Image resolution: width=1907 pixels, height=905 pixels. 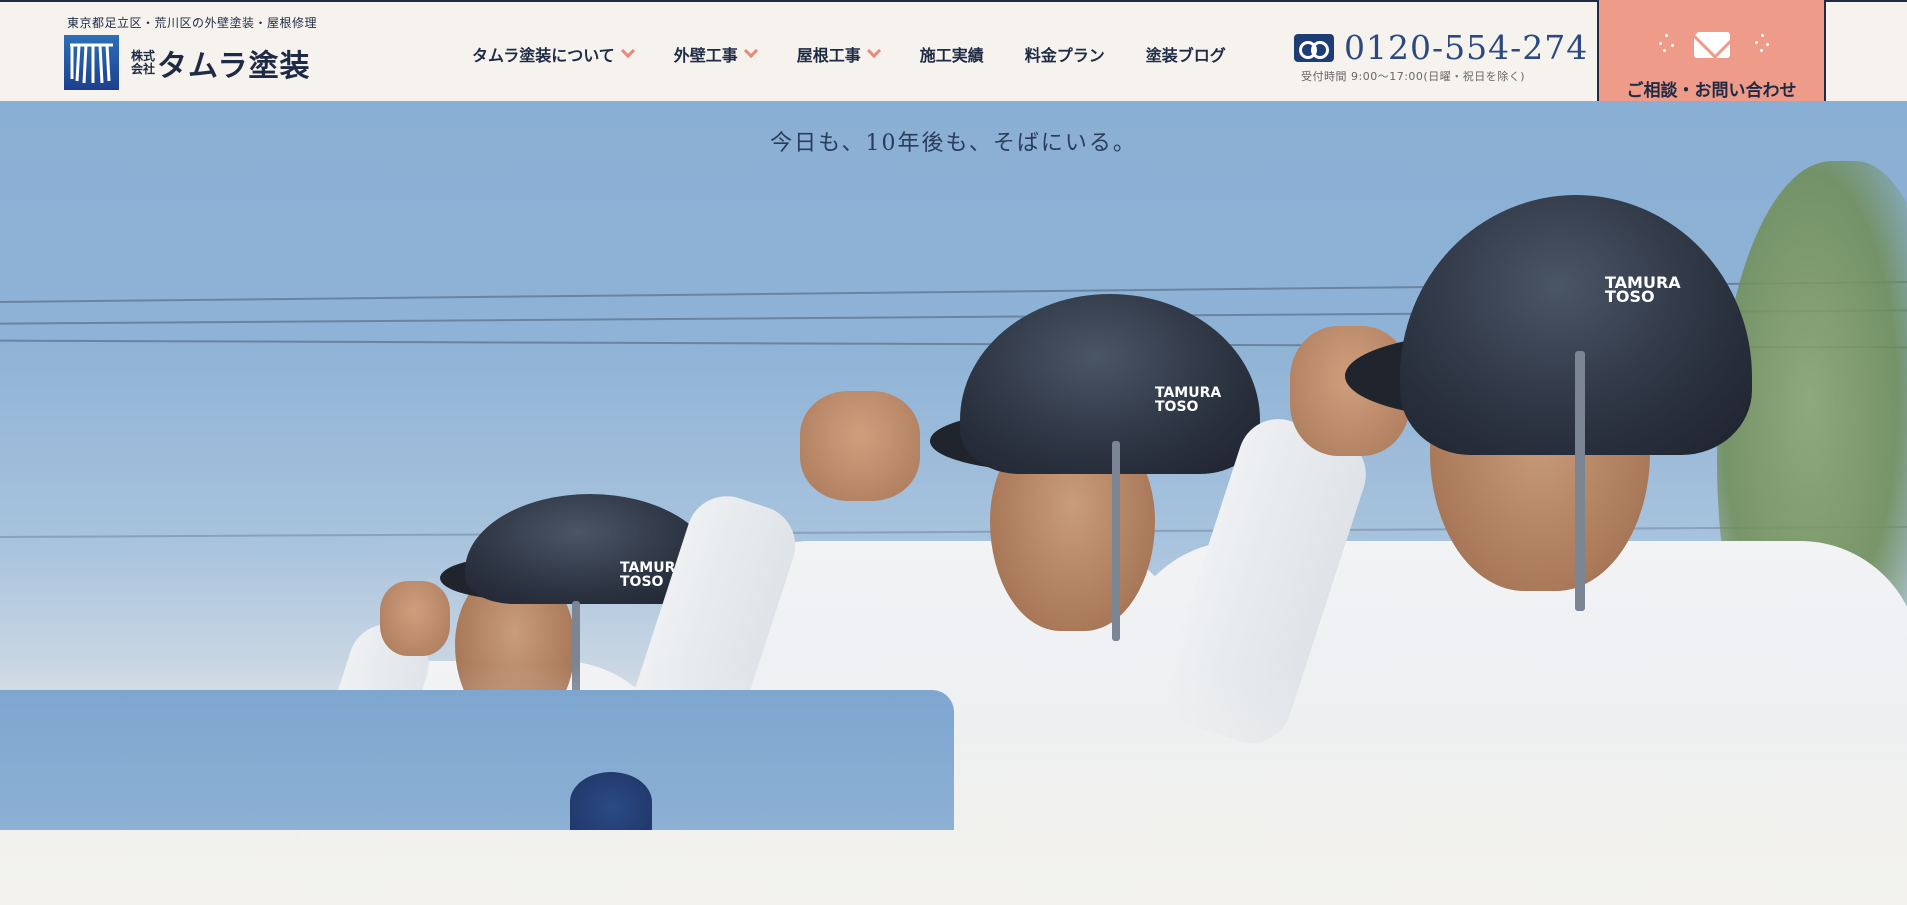 What do you see at coordinates (1466, 47) in the screenshot?
I see `phone-number: 0120-554-274` at bounding box center [1466, 47].